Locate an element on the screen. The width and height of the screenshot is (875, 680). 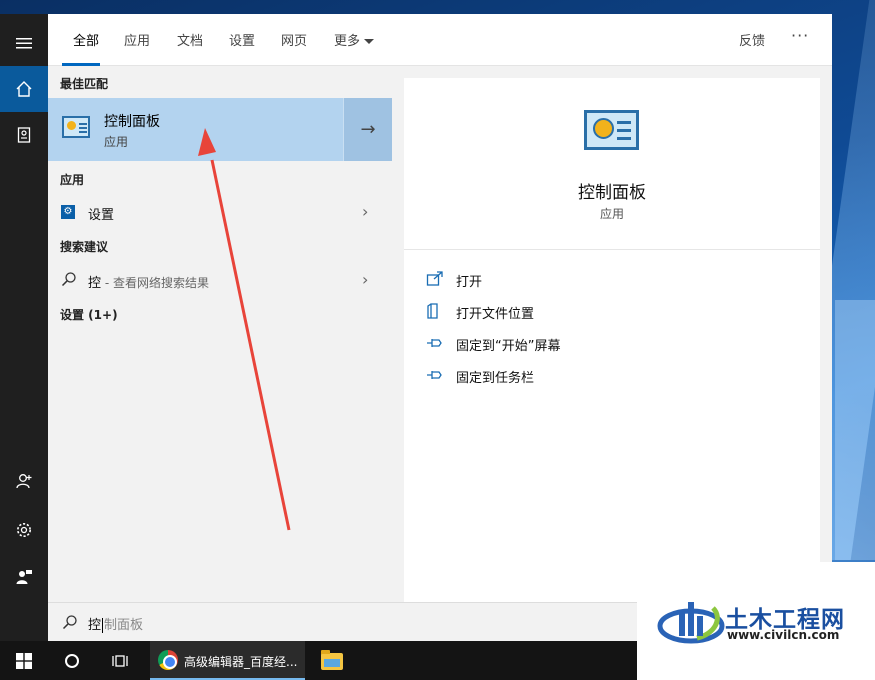
action-label: 固定到“开始”屏幕 is located at coordinates (508, 346).